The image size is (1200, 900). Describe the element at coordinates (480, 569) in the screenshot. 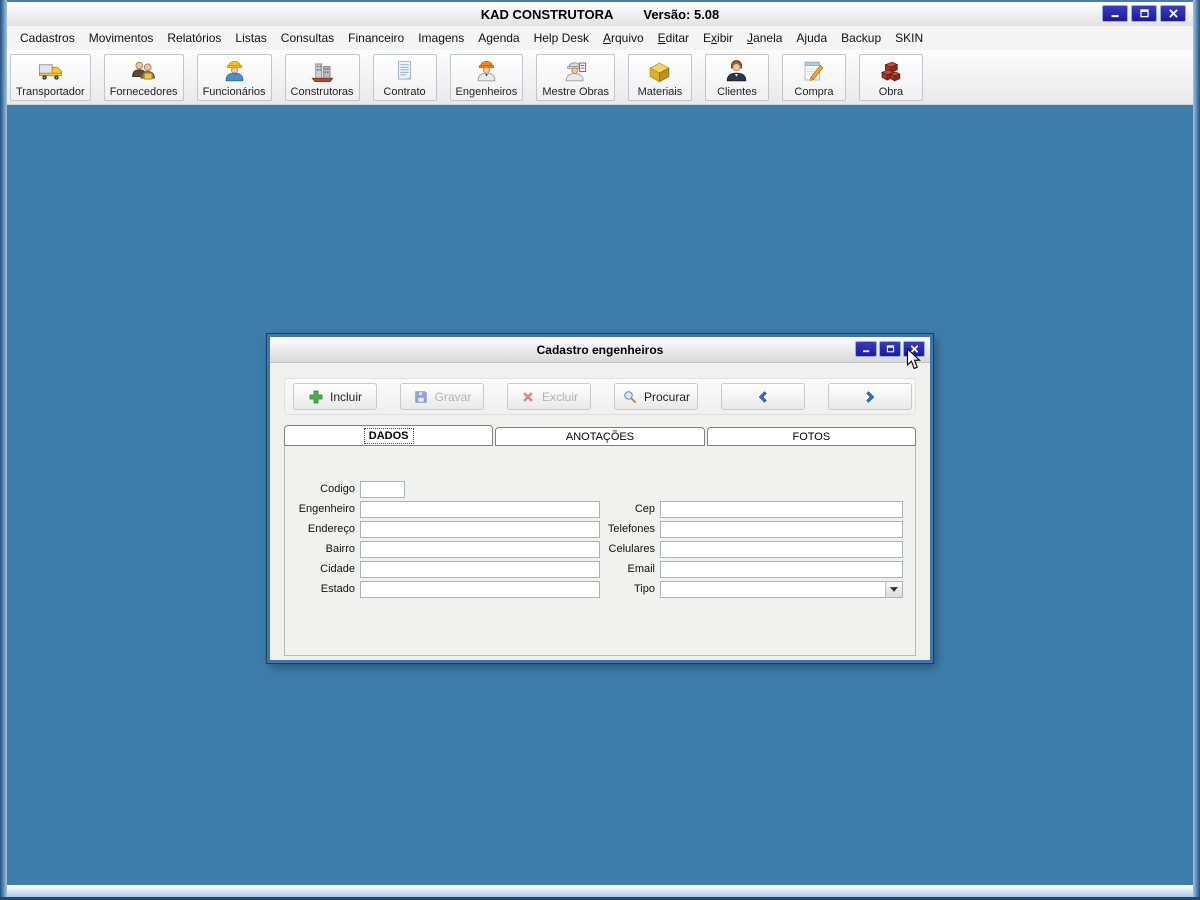

I see `cidade-field` at that location.